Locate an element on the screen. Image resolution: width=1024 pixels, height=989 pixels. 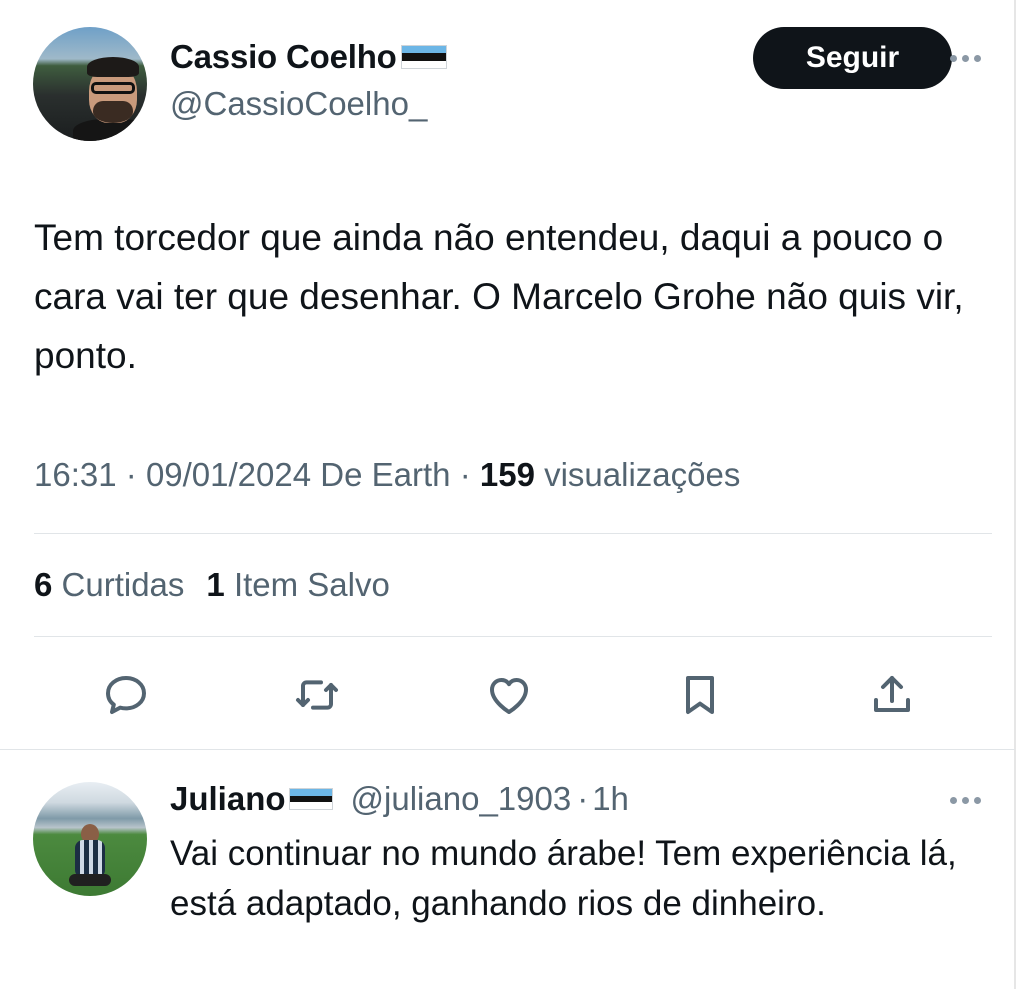
share-button is located at coordinates (892, 695).